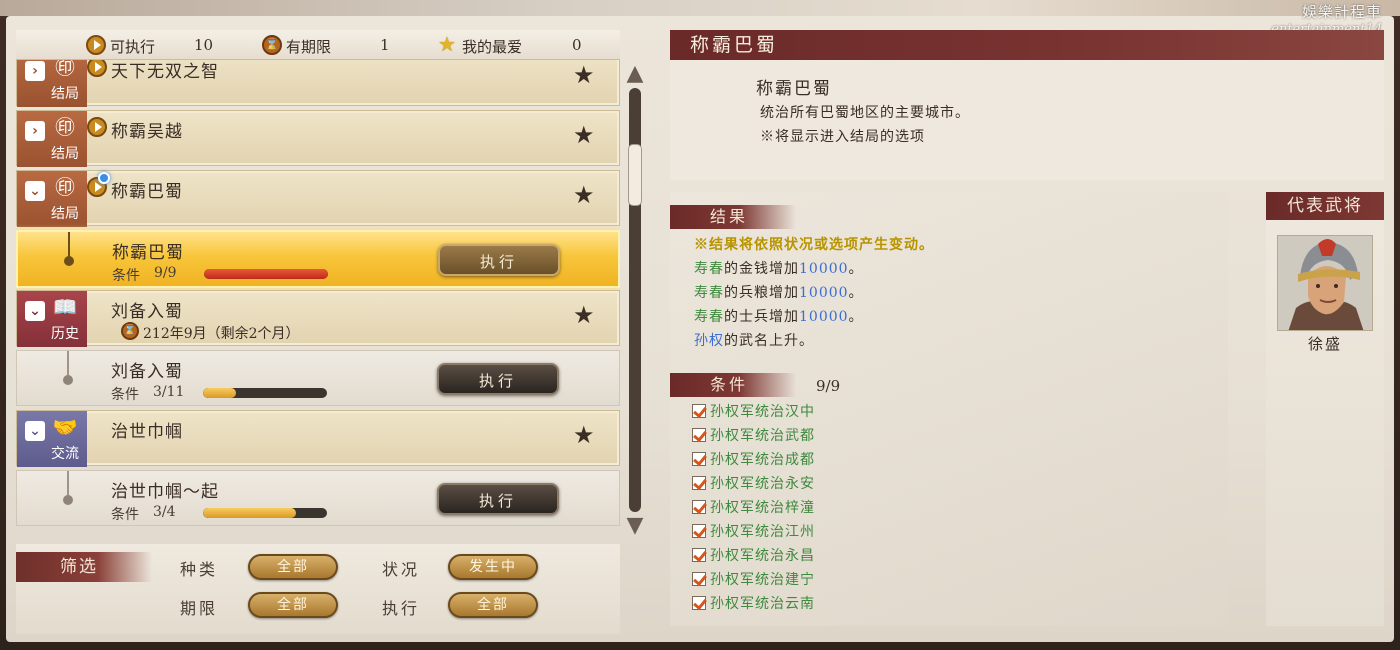 The image size is (1400, 650). What do you see at coordinates (65, 307) in the screenshot?
I see `book-icon: 📖` at bounding box center [65, 307].